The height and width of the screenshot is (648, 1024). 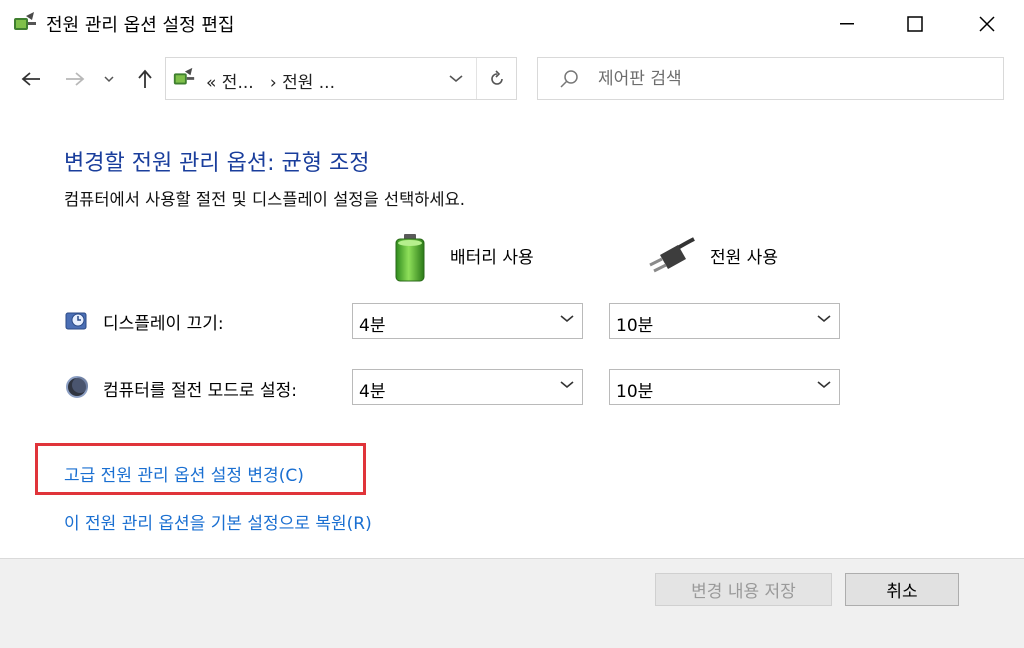 I want to click on arrow-up-icon, so click(x=145, y=78).